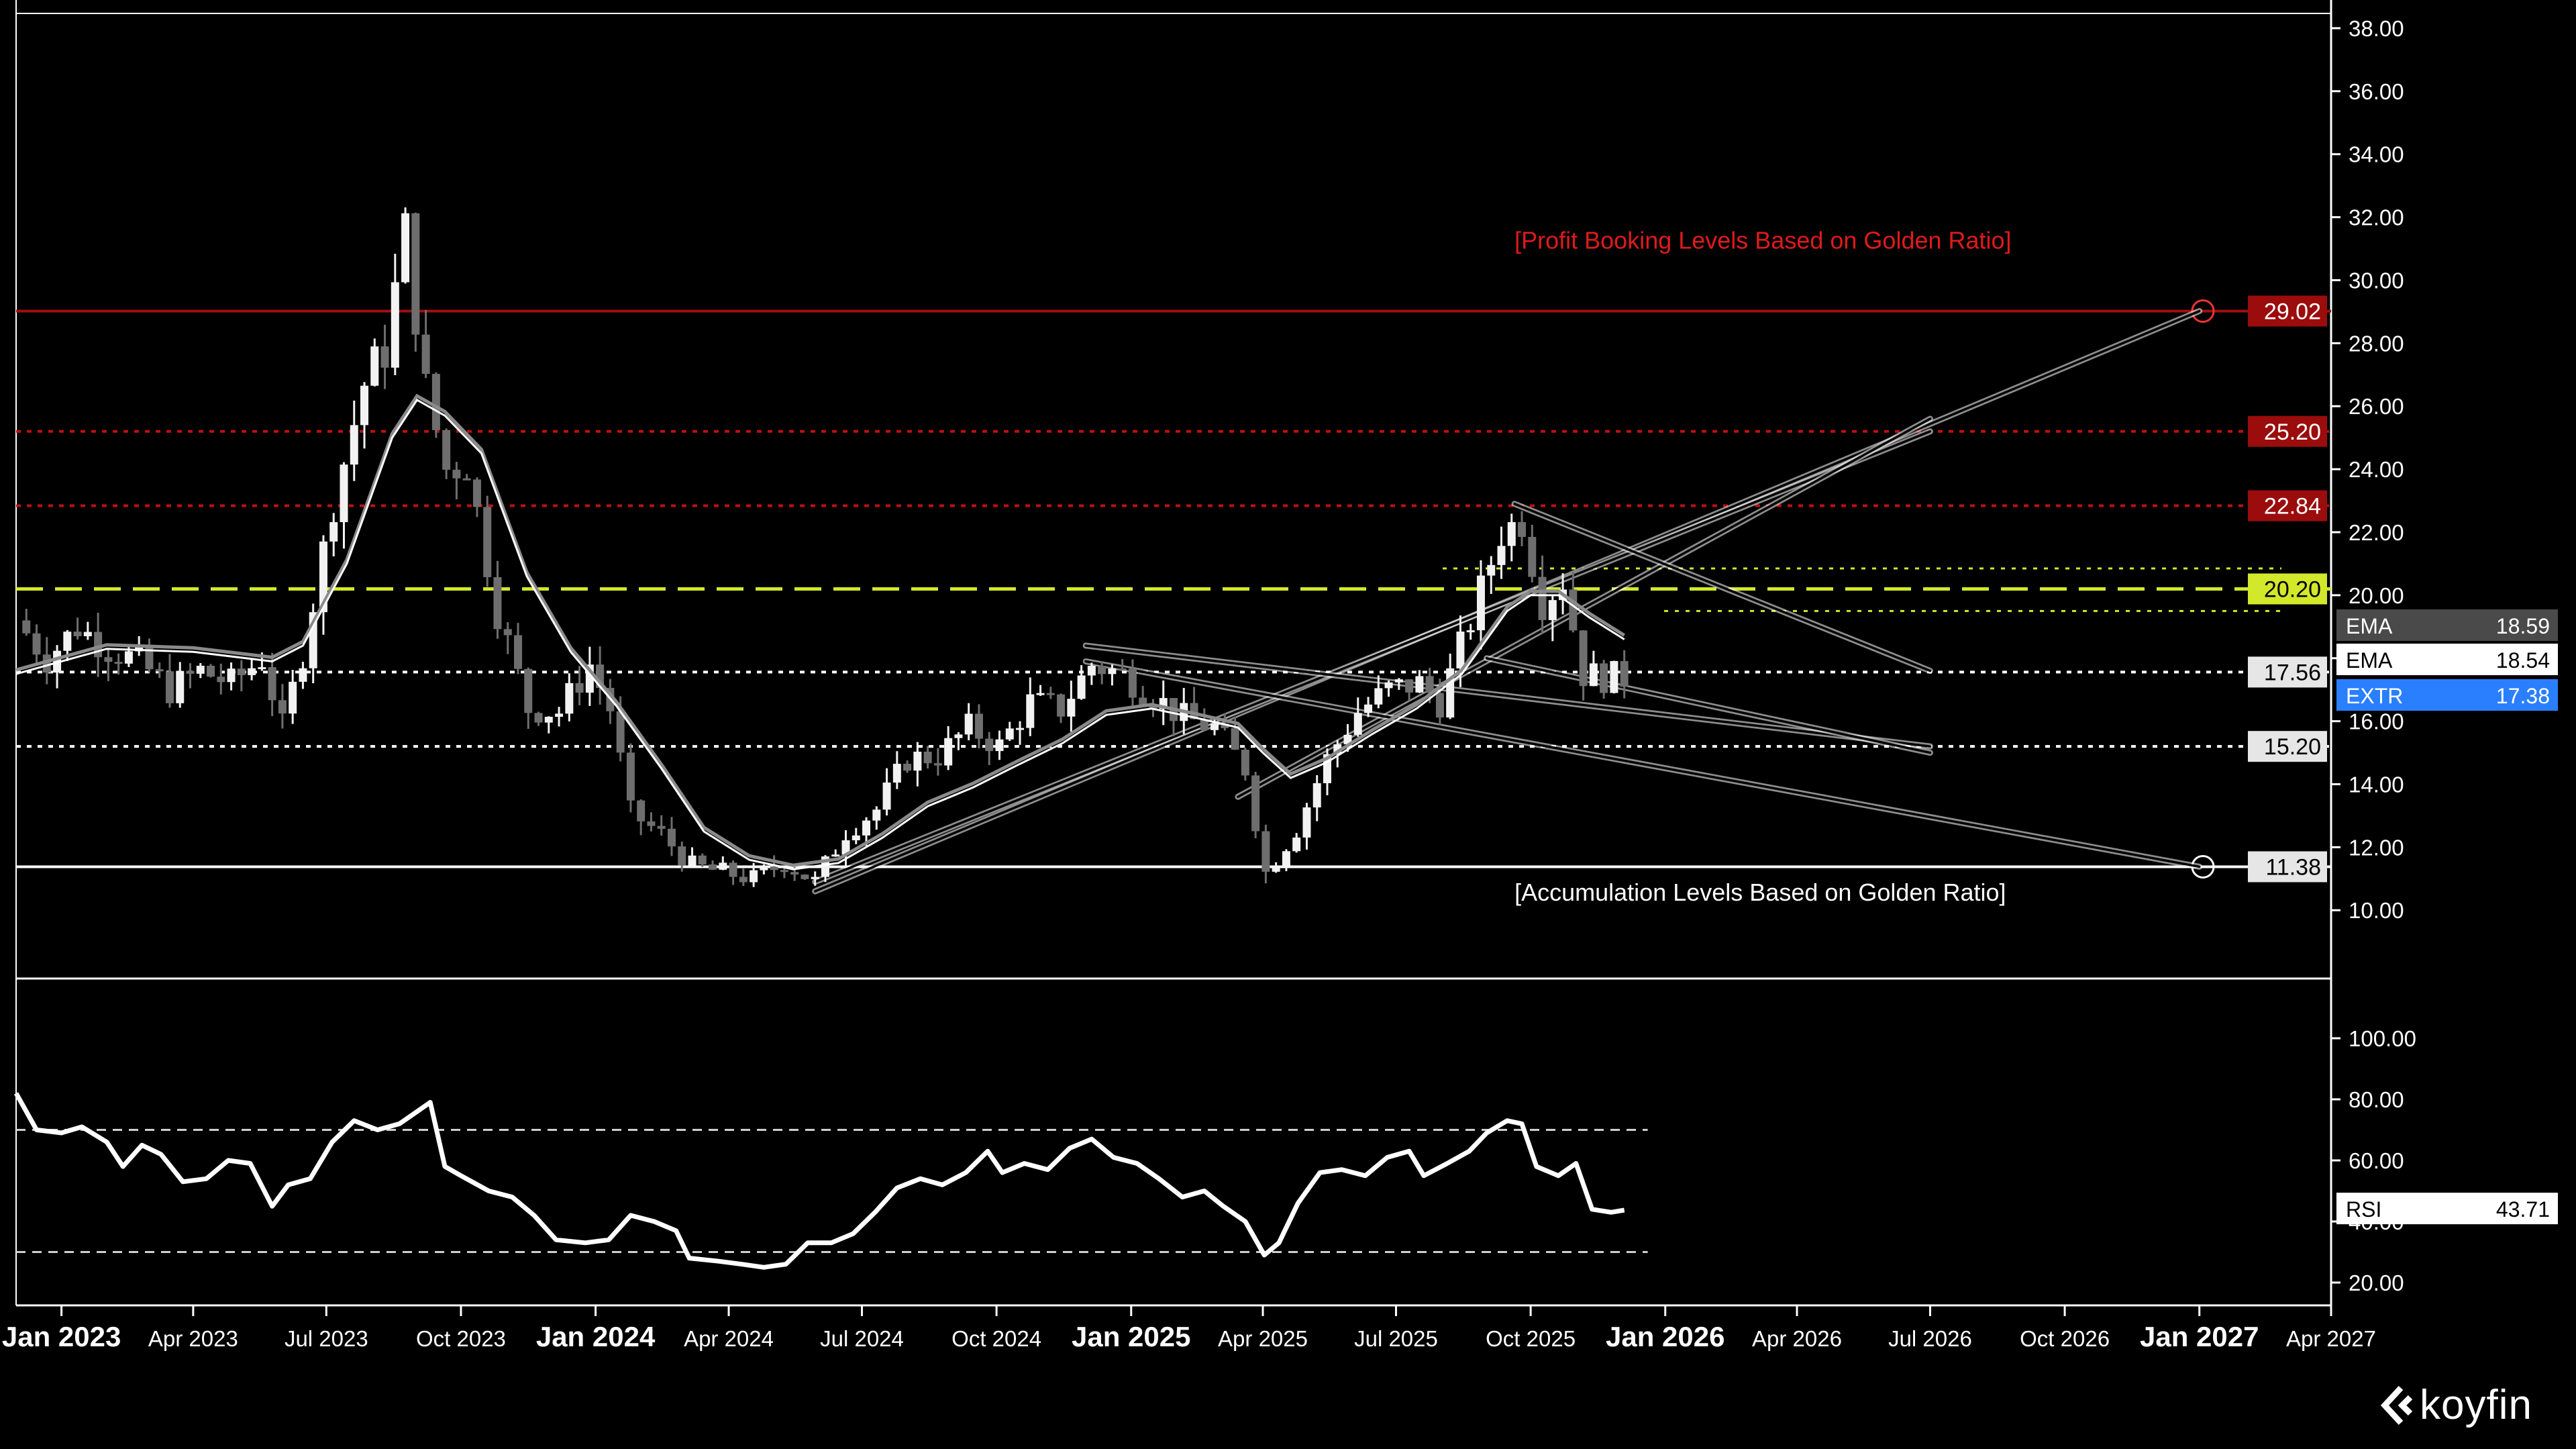 The height and width of the screenshot is (1449, 2576). Describe the element at coordinates (2376, 469) in the screenshot. I see `price-y-tick-label: 24.00` at that location.